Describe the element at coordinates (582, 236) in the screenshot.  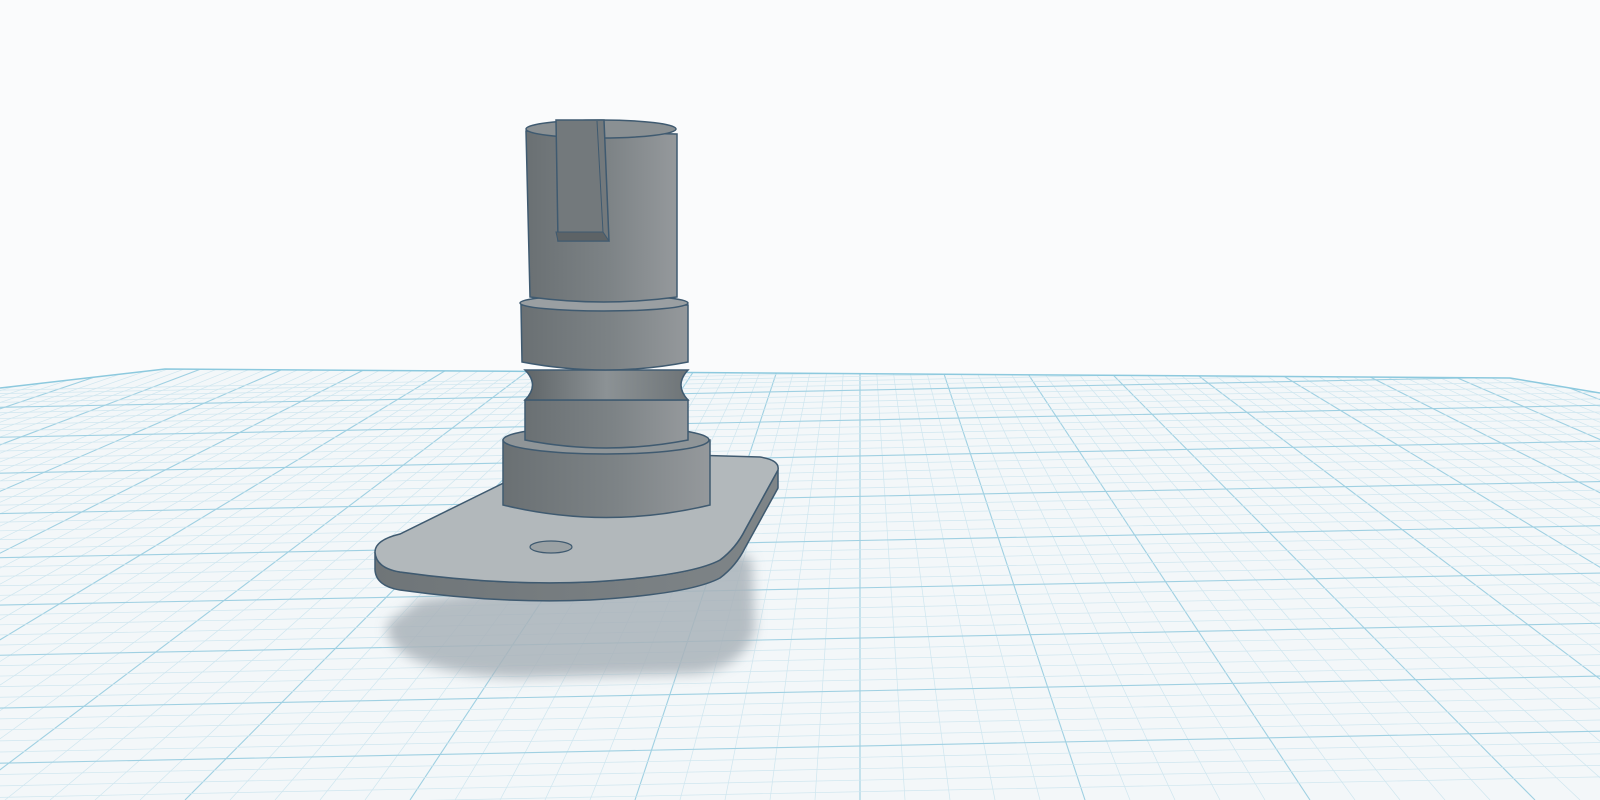
I see `shaft-key-bottom` at that location.